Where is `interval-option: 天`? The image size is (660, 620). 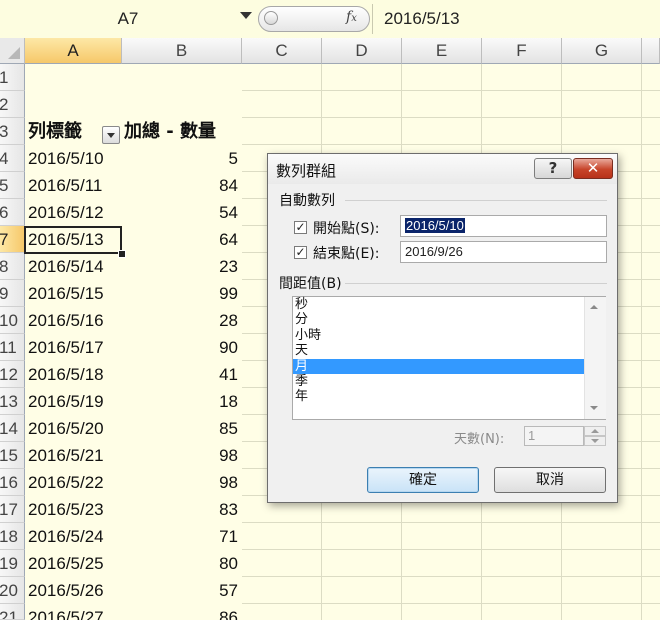 interval-option: 天 is located at coordinates (438, 350).